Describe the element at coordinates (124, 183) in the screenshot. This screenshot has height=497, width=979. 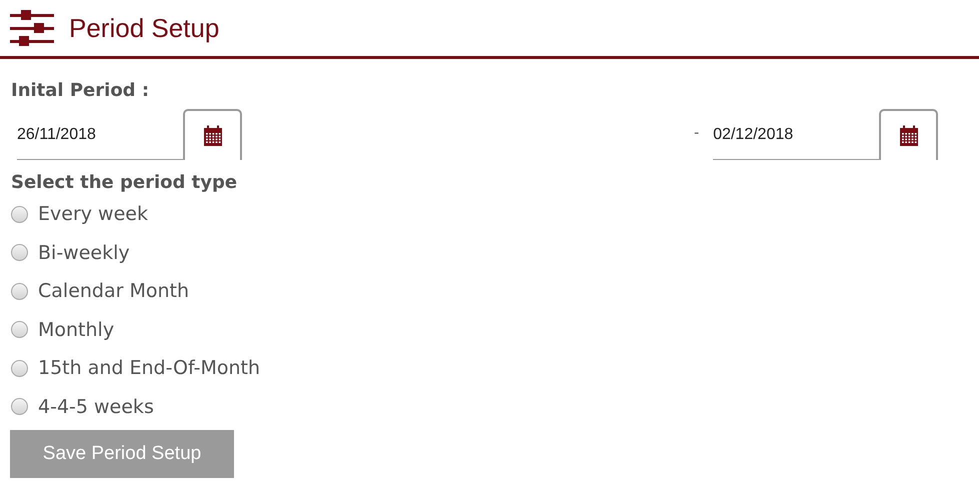
I see `section-label: Select the period type` at that location.